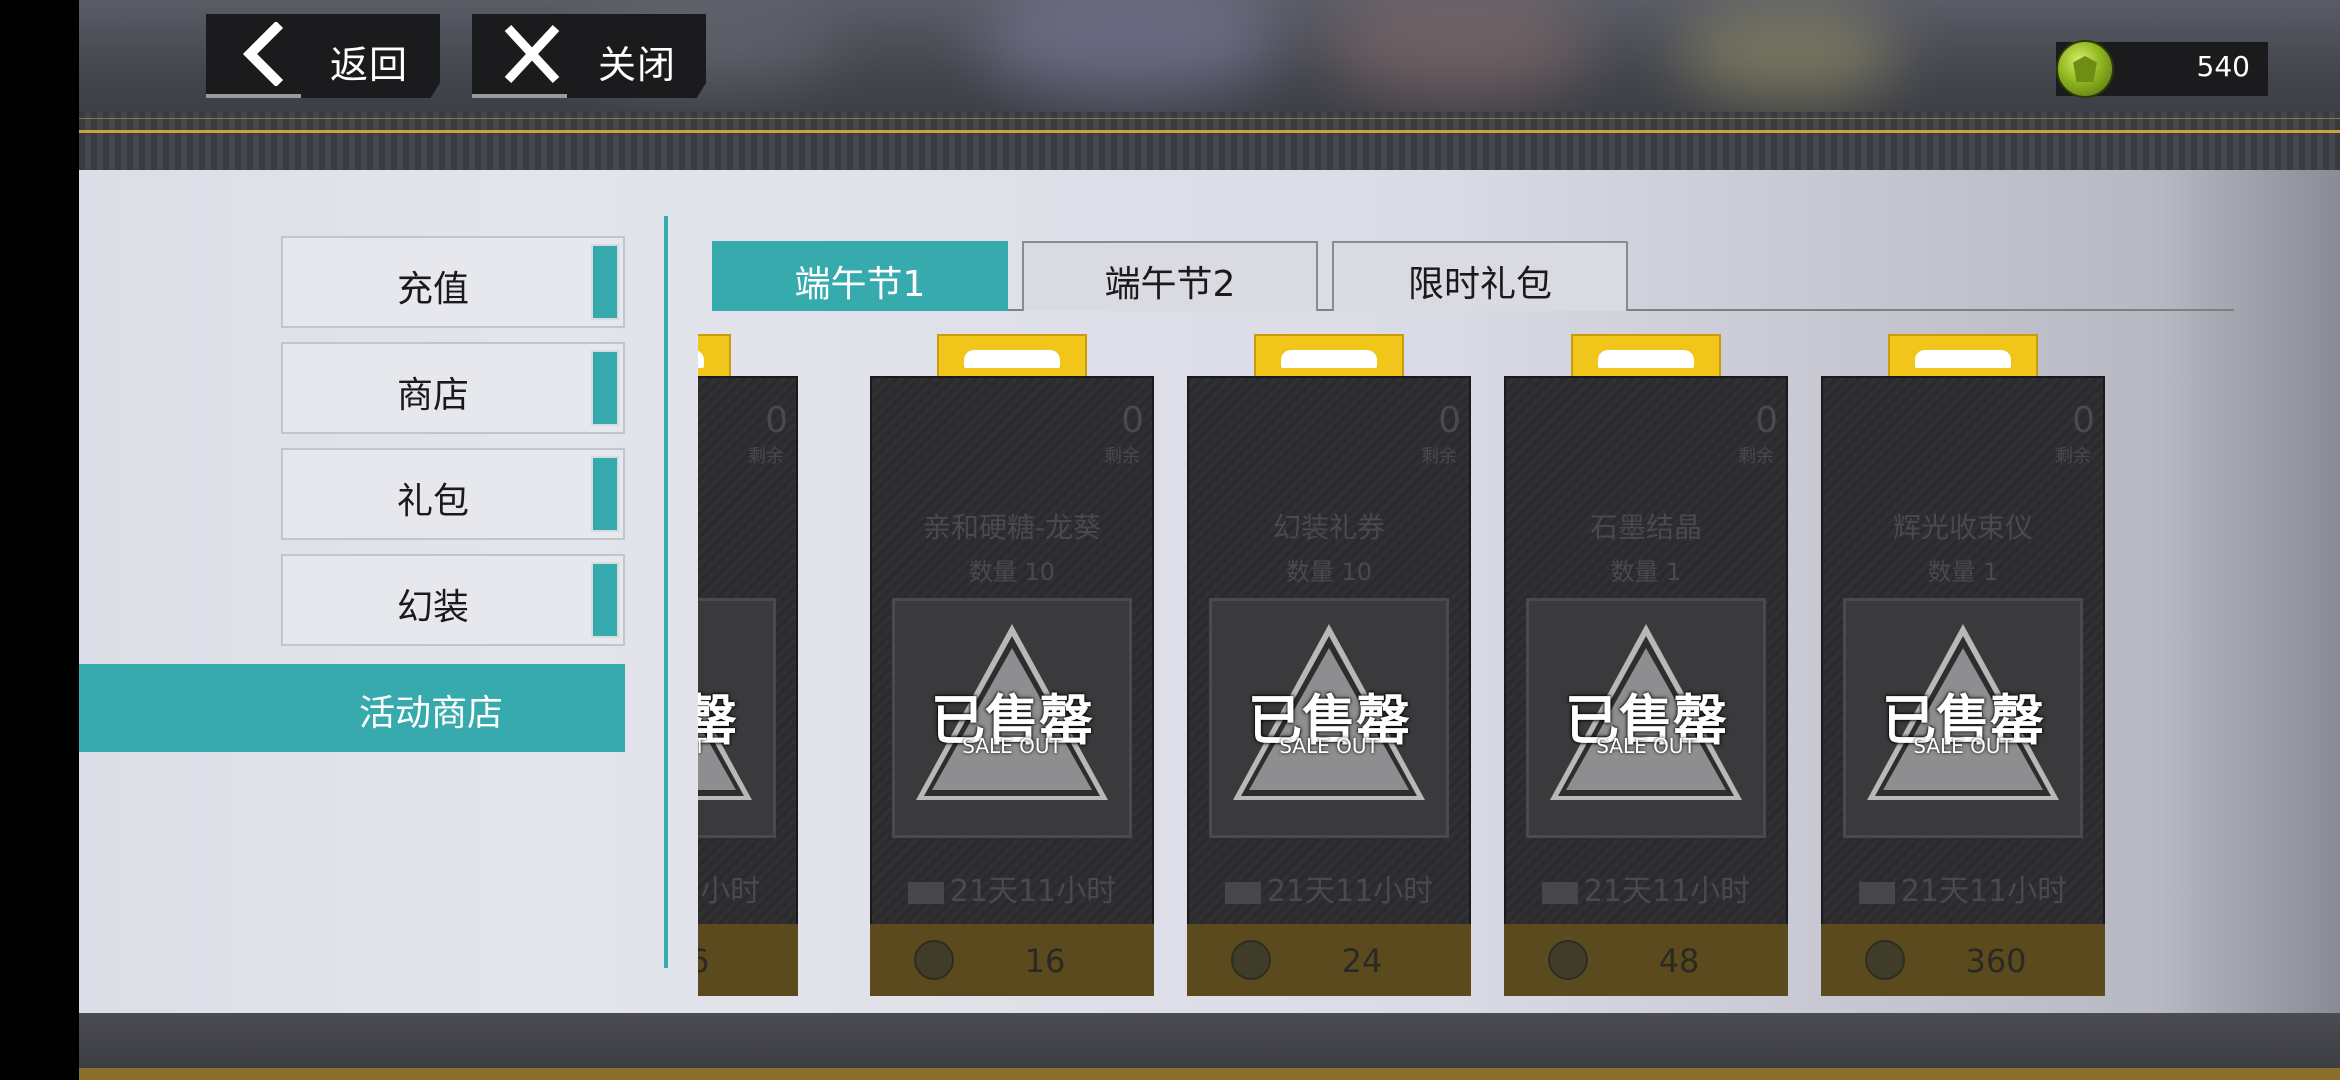 The height and width of the screenshot is (1080, 2340). I want to click on tab-label: 端午节2, so click(1170, 284).